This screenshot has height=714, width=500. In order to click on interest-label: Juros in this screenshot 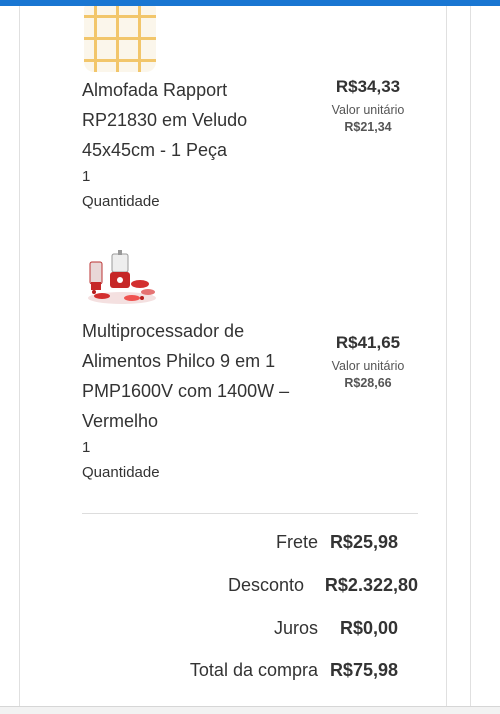, I will do `click(295, 628)`.